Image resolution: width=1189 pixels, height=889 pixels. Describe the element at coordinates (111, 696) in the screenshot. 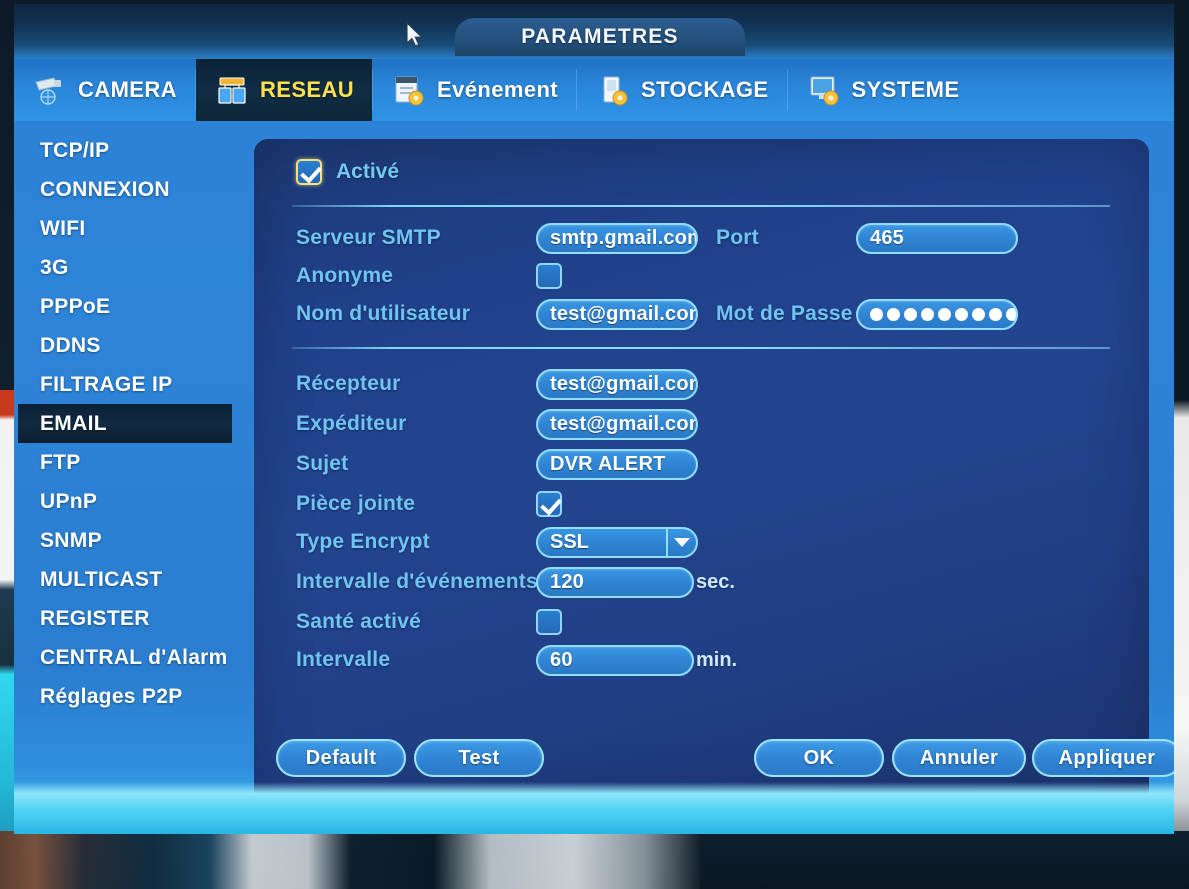

I see `sidebar-item-label: Réglages P2P` at that location.